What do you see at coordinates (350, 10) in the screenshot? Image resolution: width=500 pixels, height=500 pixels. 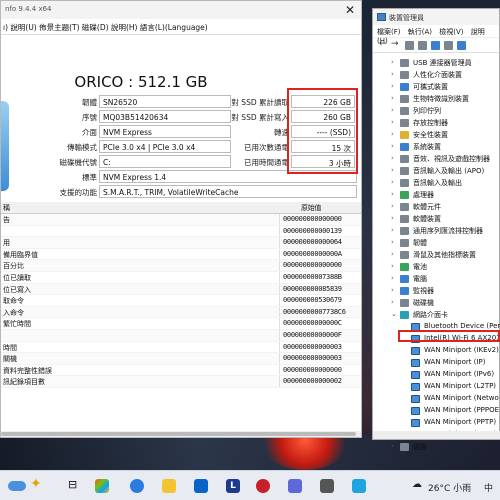 I see `close-icon: ✕` at bounding box center [350, 10].